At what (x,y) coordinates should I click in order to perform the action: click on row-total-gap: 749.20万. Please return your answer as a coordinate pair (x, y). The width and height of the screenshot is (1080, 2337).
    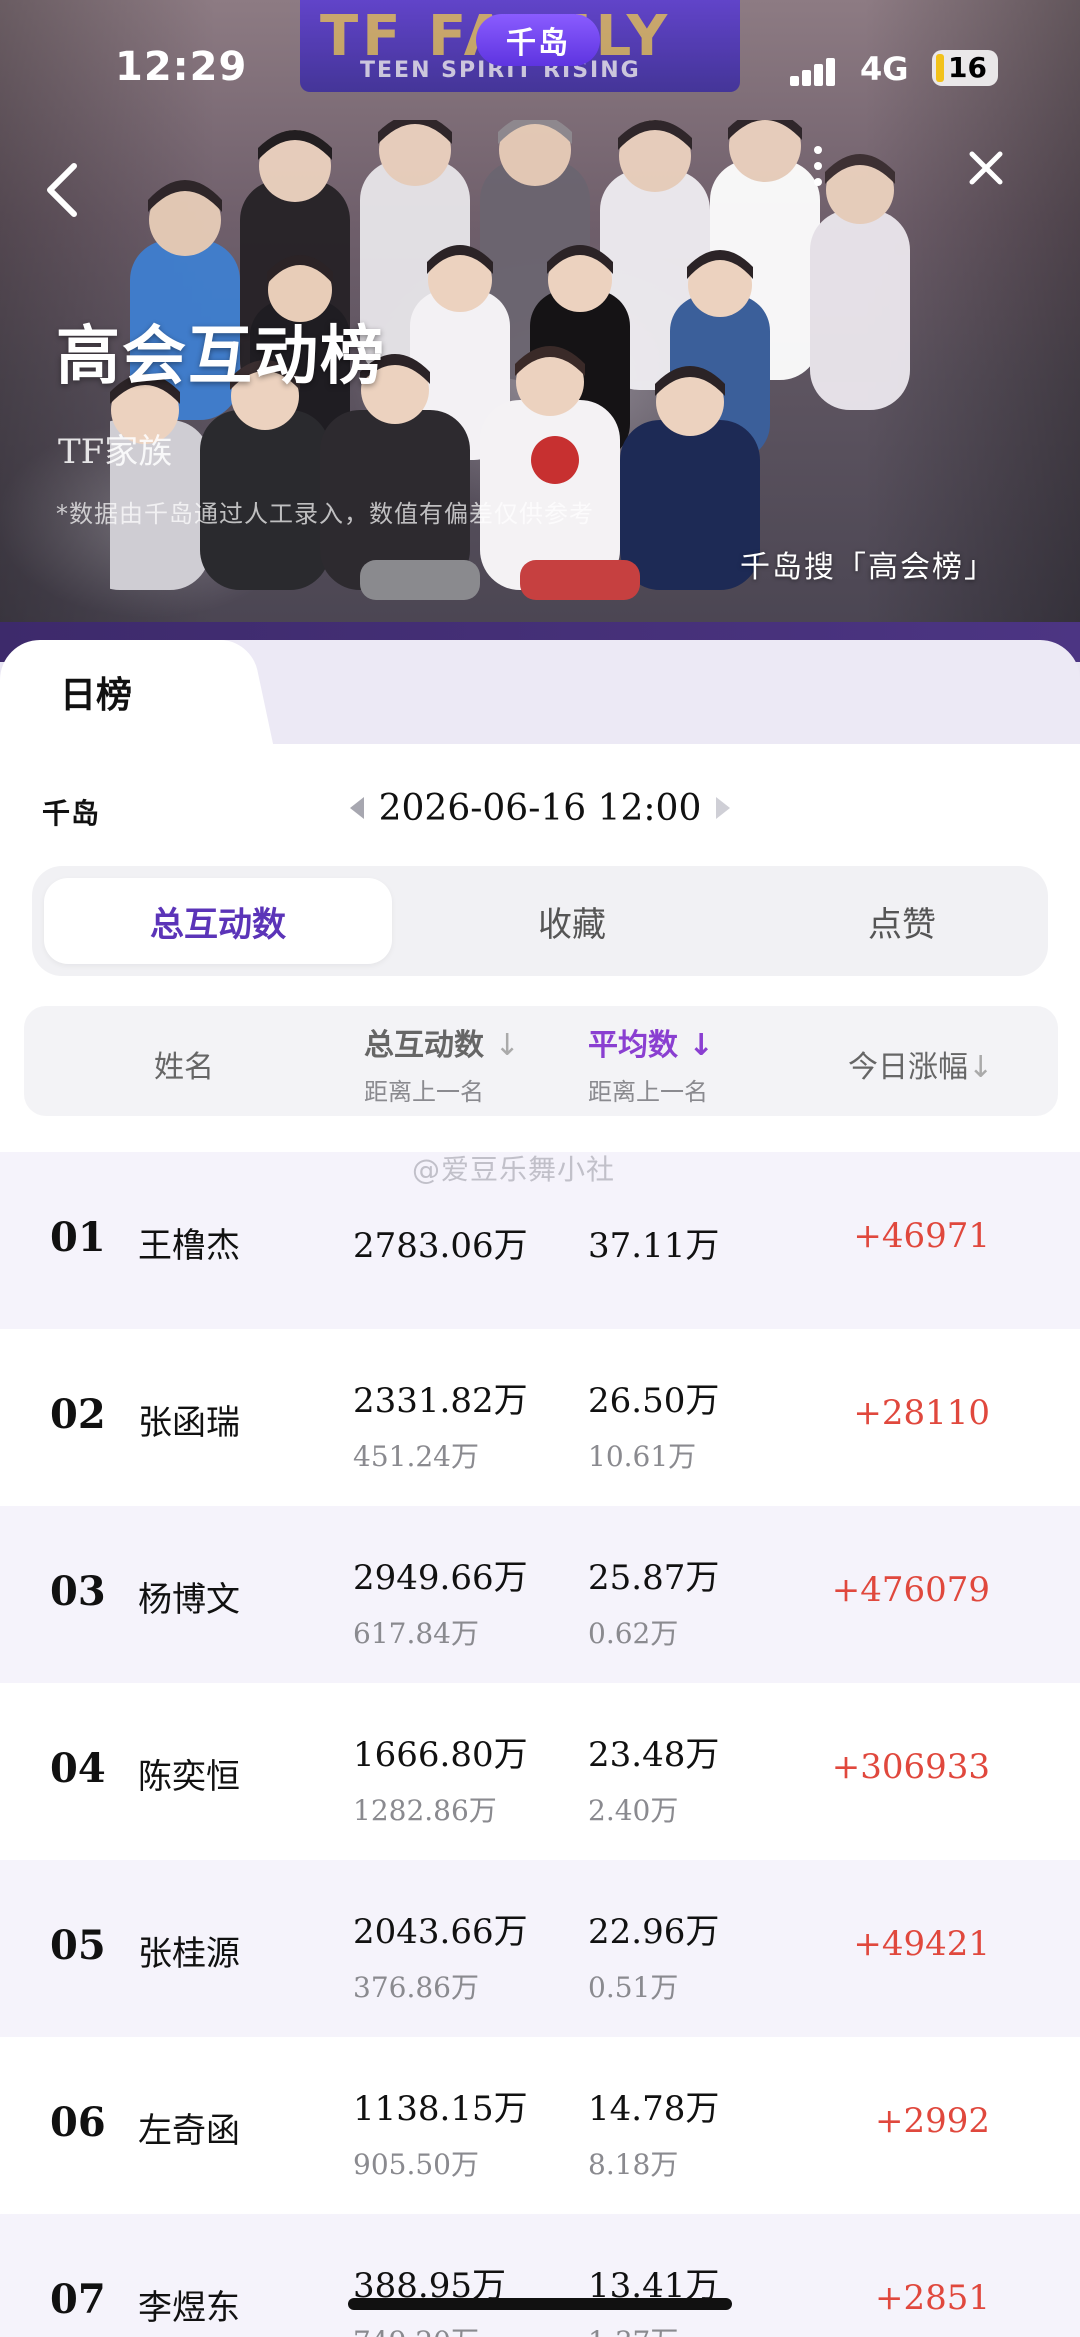
    Looking at the image, I should click on (416, 2328).